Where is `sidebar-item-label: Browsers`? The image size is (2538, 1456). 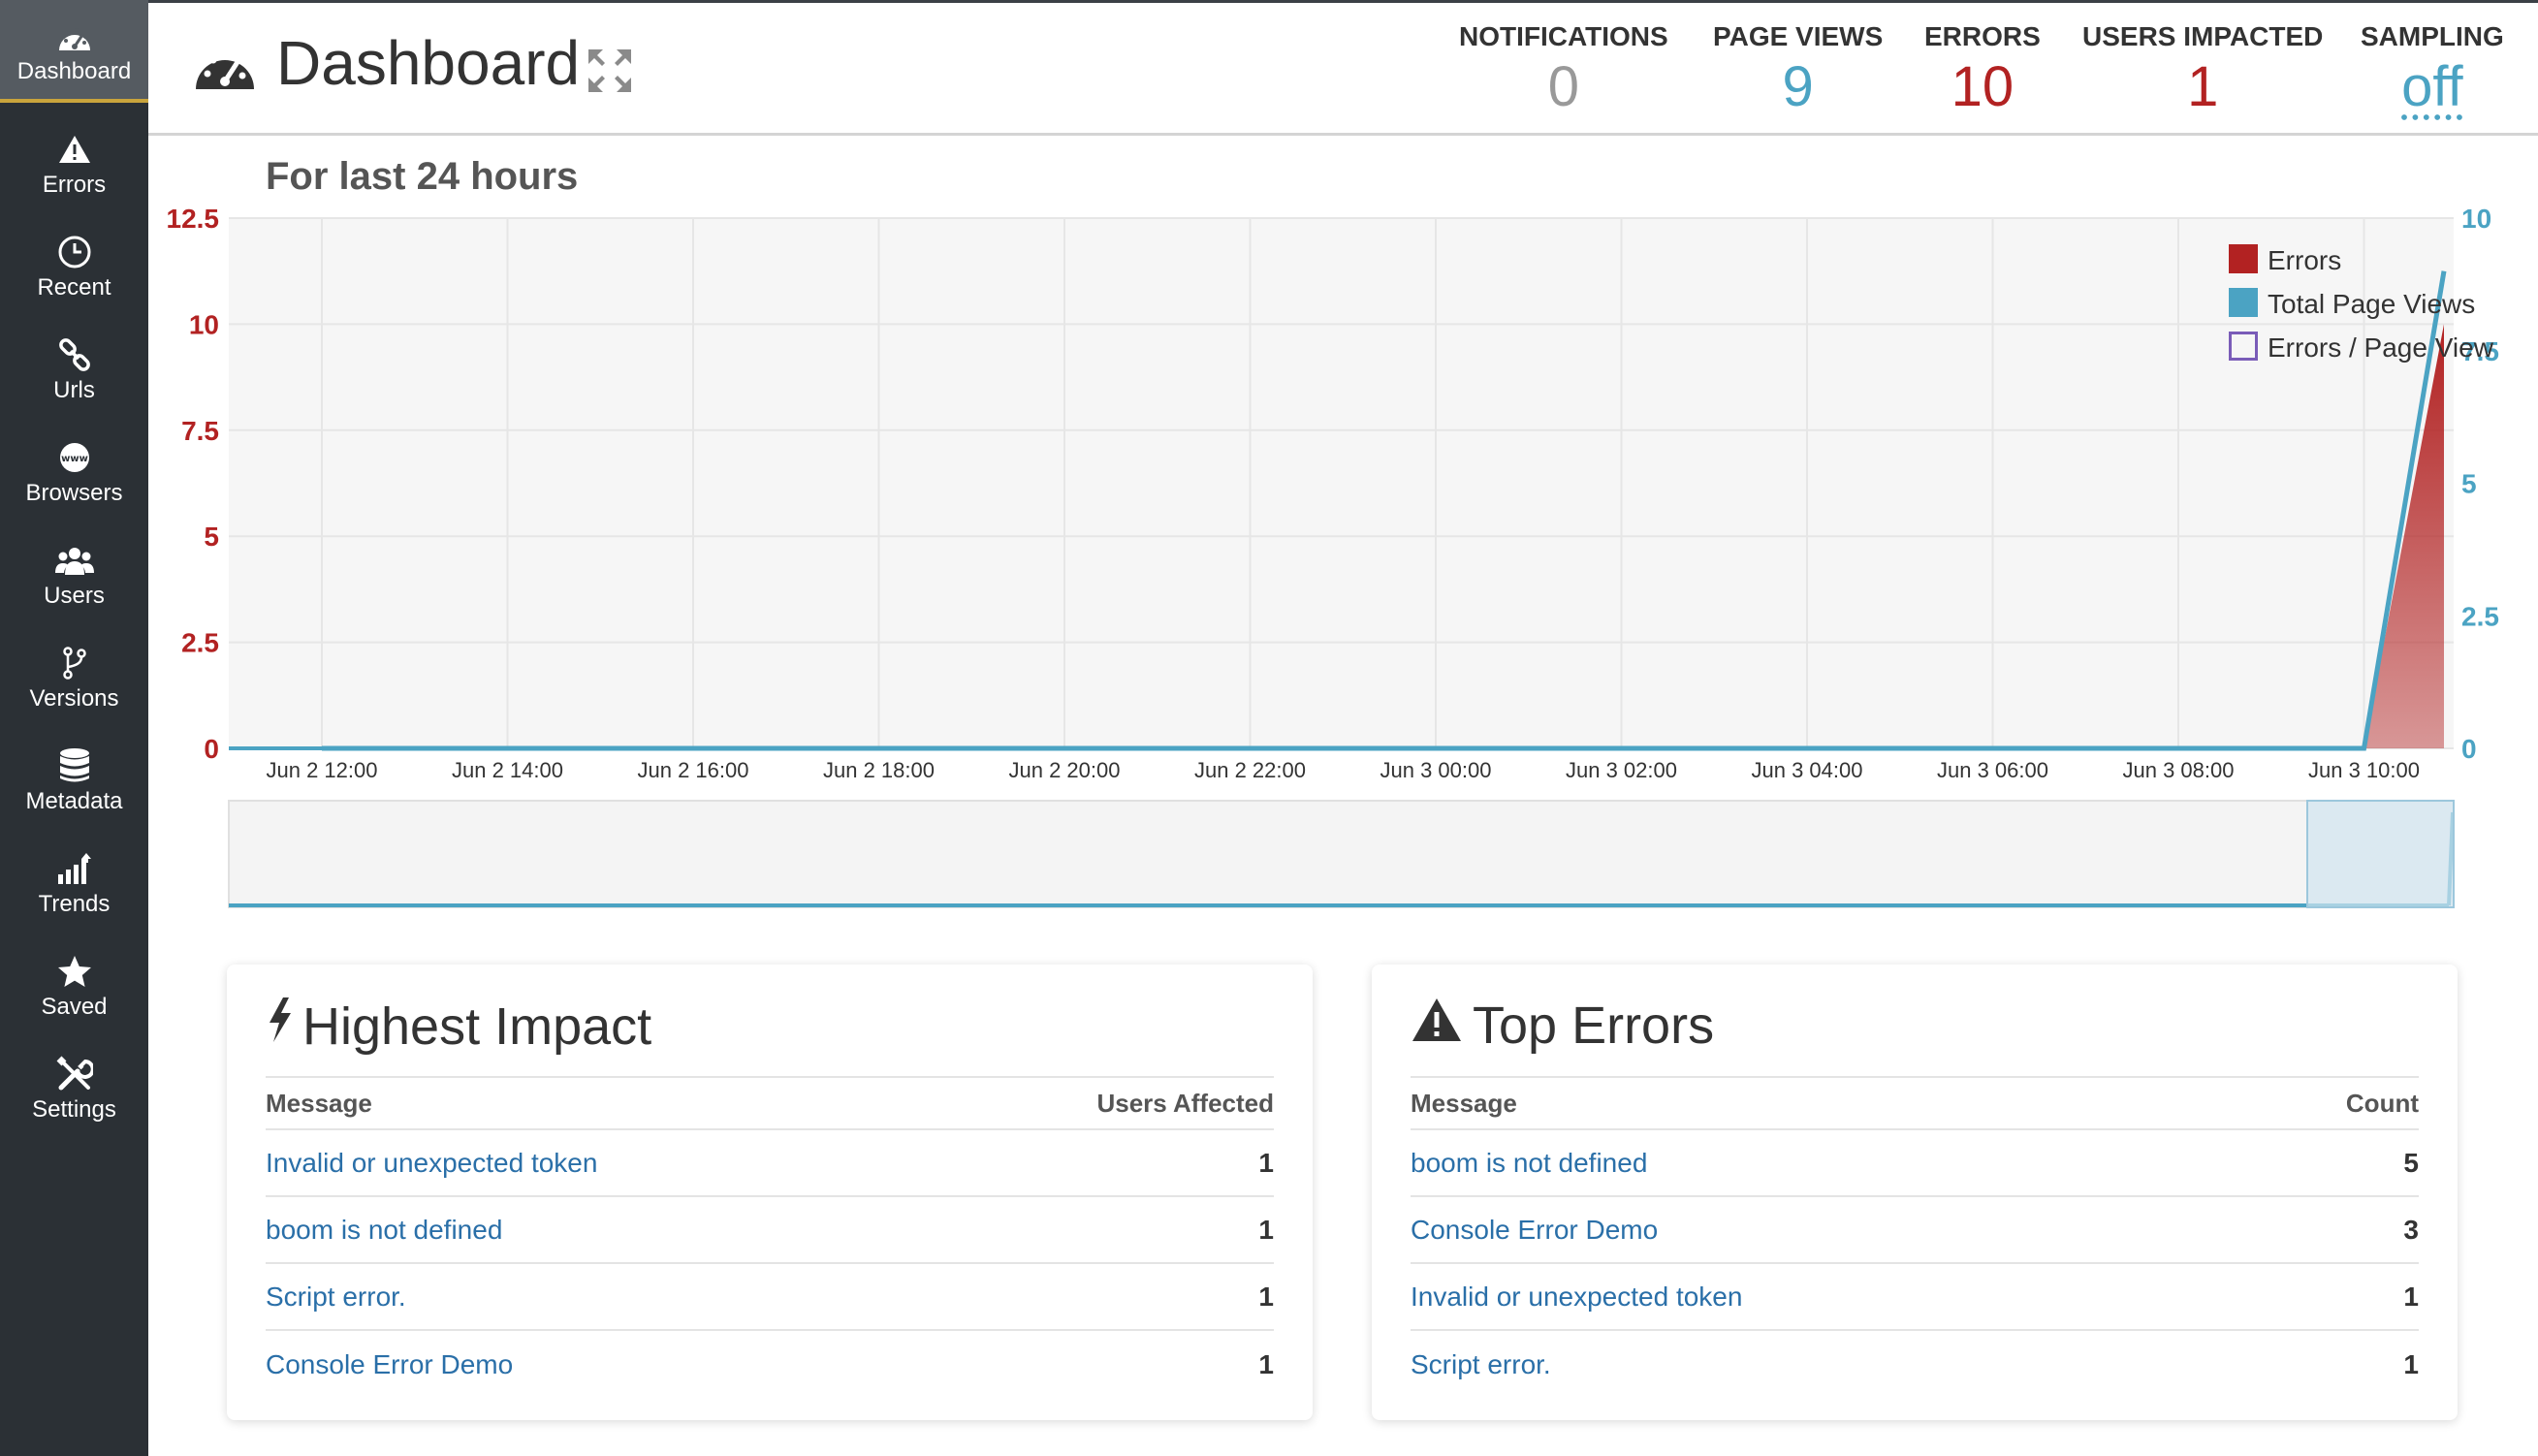 sidebar-item-label: Browsers is located at coordinates (74, 493).